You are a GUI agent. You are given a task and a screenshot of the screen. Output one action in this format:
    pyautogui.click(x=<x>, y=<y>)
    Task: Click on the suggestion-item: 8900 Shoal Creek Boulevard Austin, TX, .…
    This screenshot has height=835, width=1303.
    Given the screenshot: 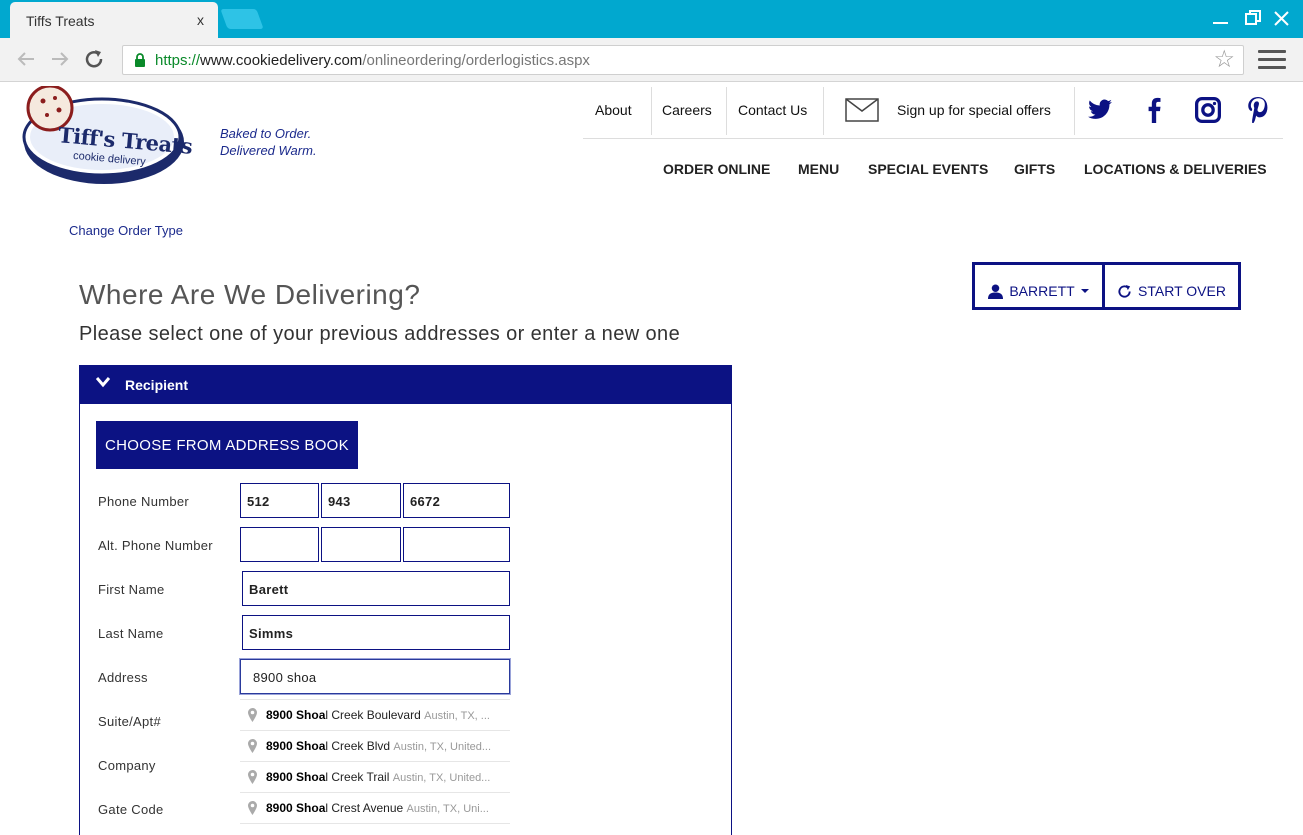 What is the action you would take?
    pyautogui.click(x=375, y=715)
    